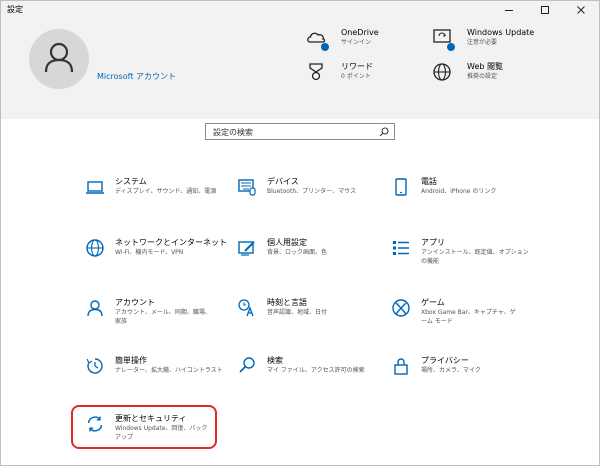  What do you see at coordinates (144, 427) in the screenshot?
I see `highlight-annotation` at bounding box center [144, 427].